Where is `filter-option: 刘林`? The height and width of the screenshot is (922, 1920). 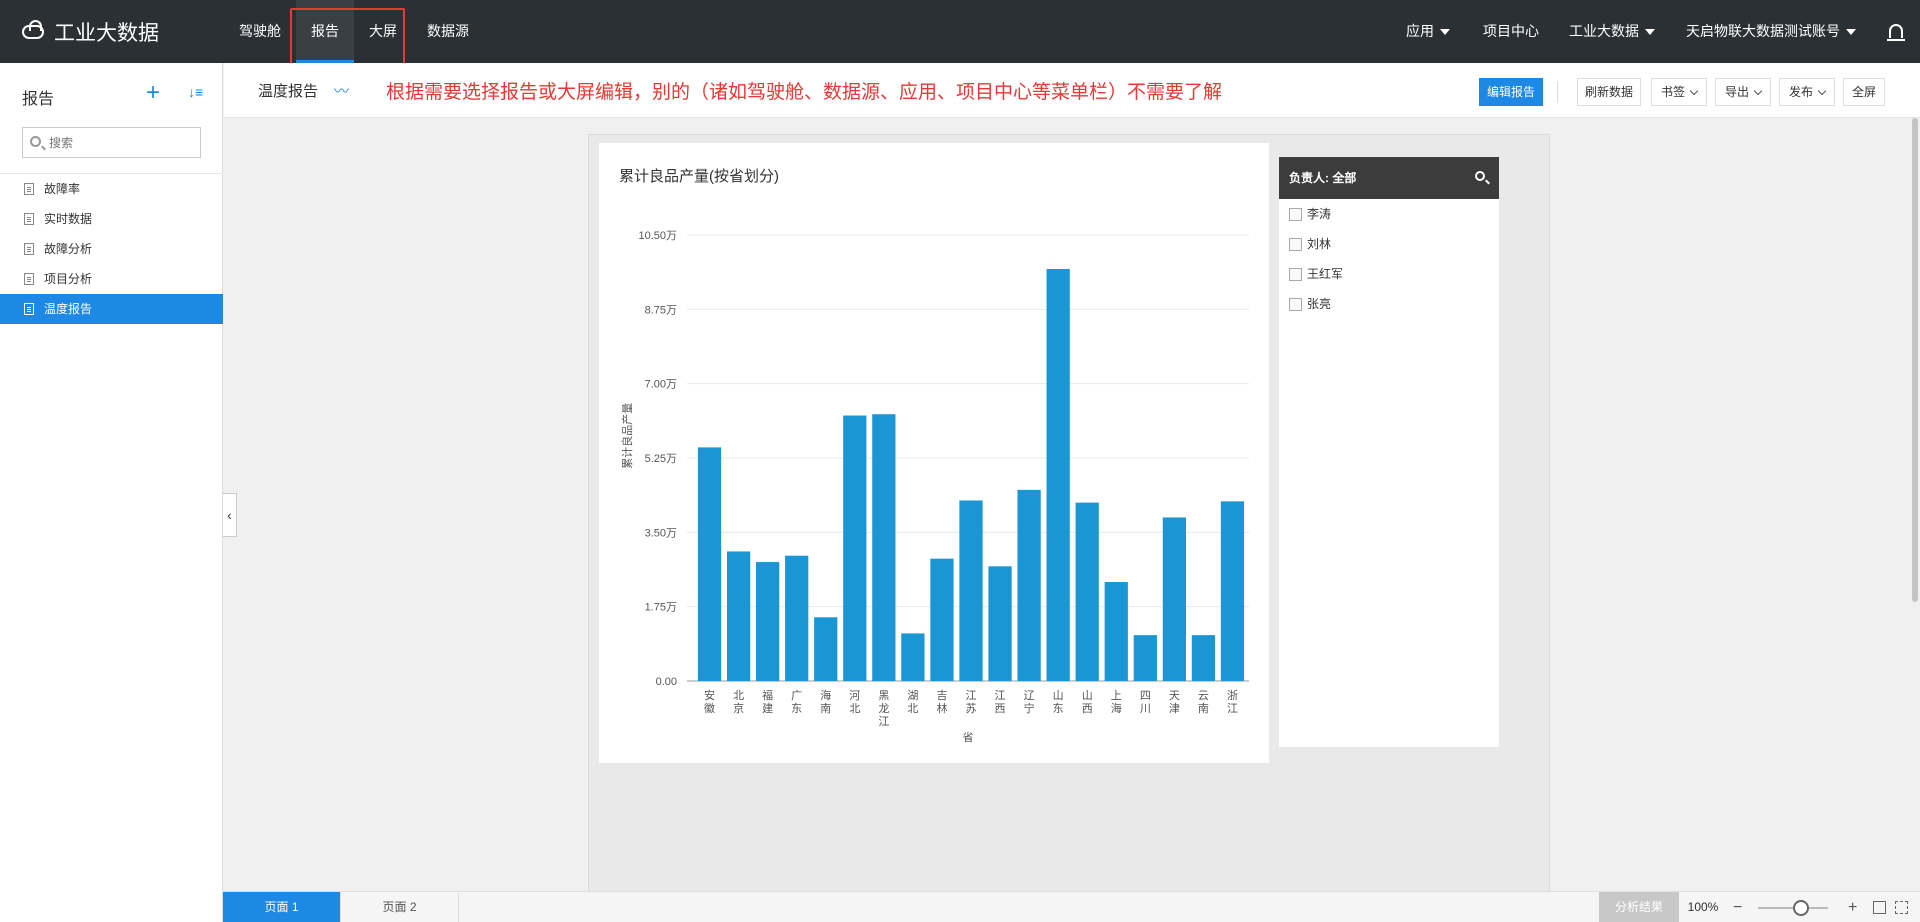 filter-option: 刘林 is located at coordinates (1310, 244).